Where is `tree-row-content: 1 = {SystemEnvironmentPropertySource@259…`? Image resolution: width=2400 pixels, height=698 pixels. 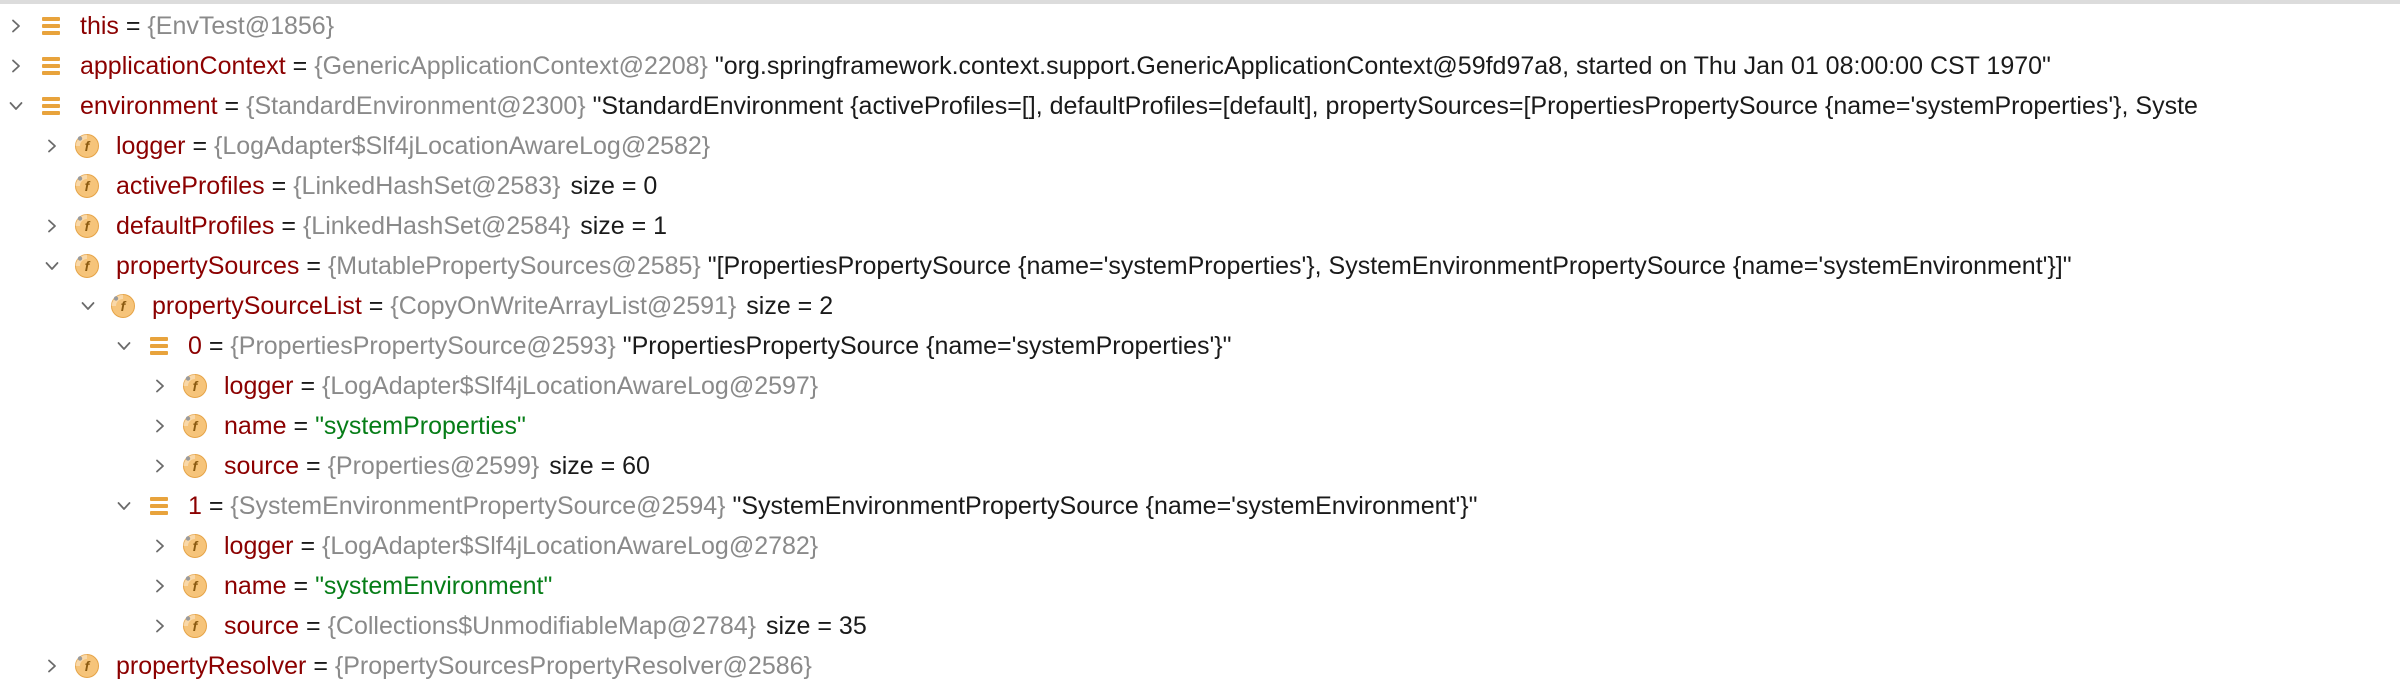 tree-row-content: 1 = {SystemEnvironmentPropertySource@259… is located at coordinates (832, 506).